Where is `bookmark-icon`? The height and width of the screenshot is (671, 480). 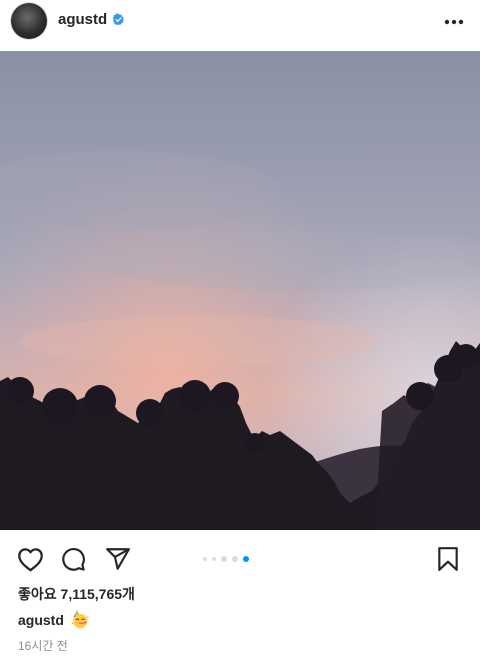
bookmark-icon is located at coordinates (448, 559).